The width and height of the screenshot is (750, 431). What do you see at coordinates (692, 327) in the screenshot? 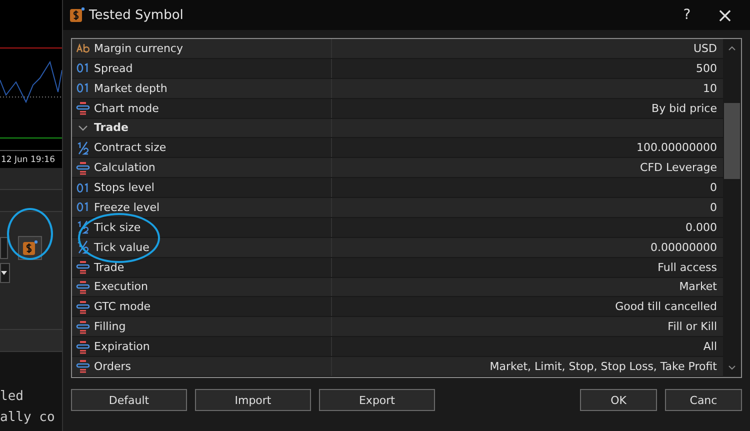
I see `property-value: Fill or Kill` at bounding box center [692, 327].